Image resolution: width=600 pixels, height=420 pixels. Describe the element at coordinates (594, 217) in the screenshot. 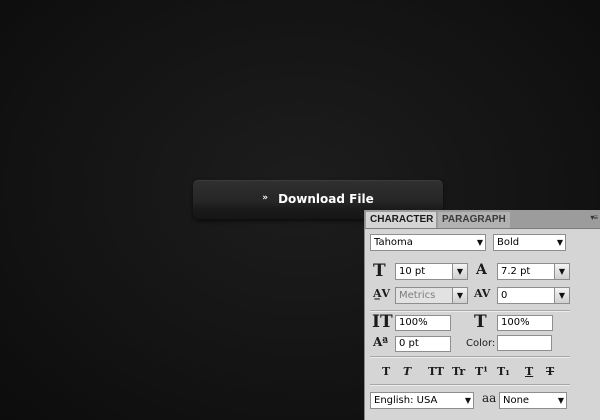

I see `panel-menu-icon: ▾≡` at that location.